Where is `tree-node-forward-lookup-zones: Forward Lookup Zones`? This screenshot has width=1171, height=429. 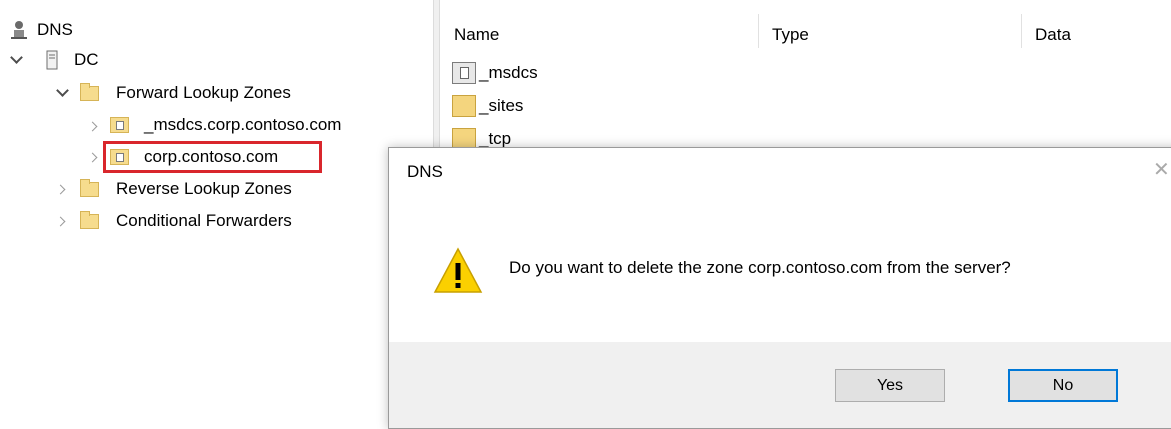 tree-node-forward-lookup-zones: Forward Lookup Zones is located at coordinates (187, 93).